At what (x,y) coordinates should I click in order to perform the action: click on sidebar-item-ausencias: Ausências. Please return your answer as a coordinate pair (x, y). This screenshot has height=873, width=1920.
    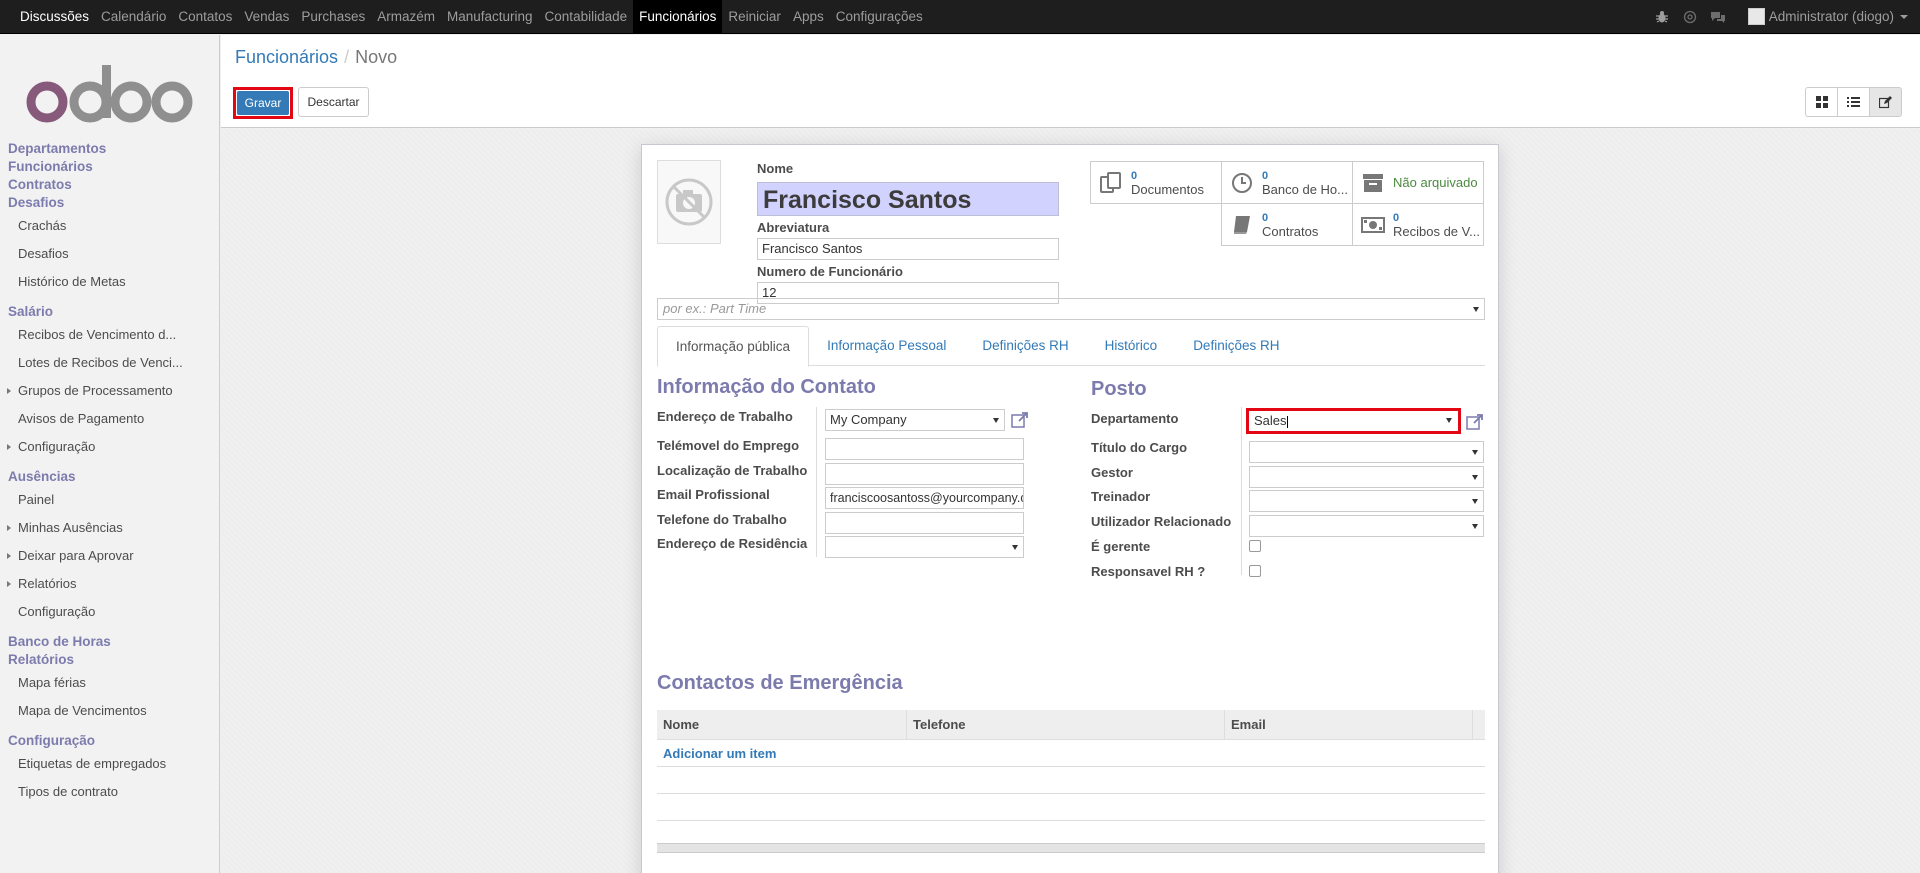
    Looking at the image, I should click on (110, 477).